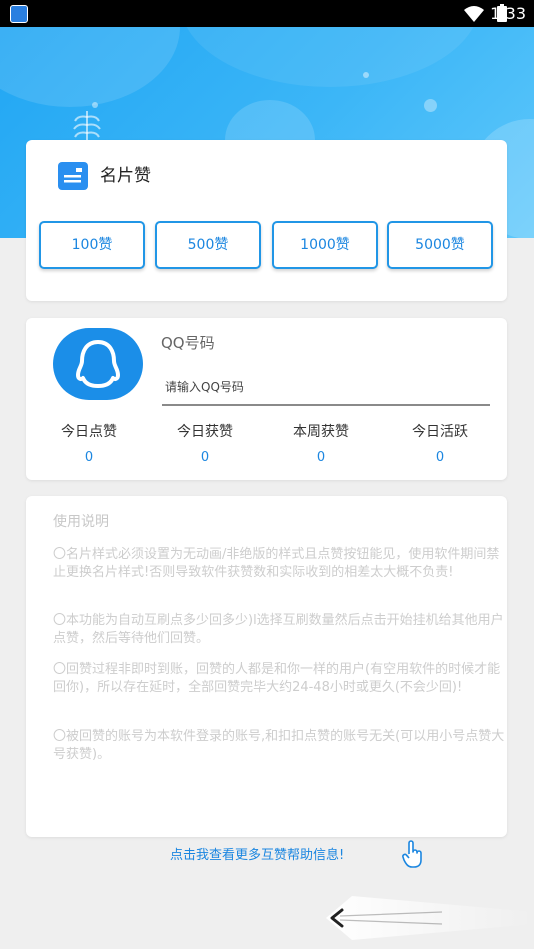 This screenshot has width=534, height=949. Describe the element at coordinates (257, 856) in the screenshot. I see `help-info-link: 点击我查看更多互赞帮助信息!` at that location.